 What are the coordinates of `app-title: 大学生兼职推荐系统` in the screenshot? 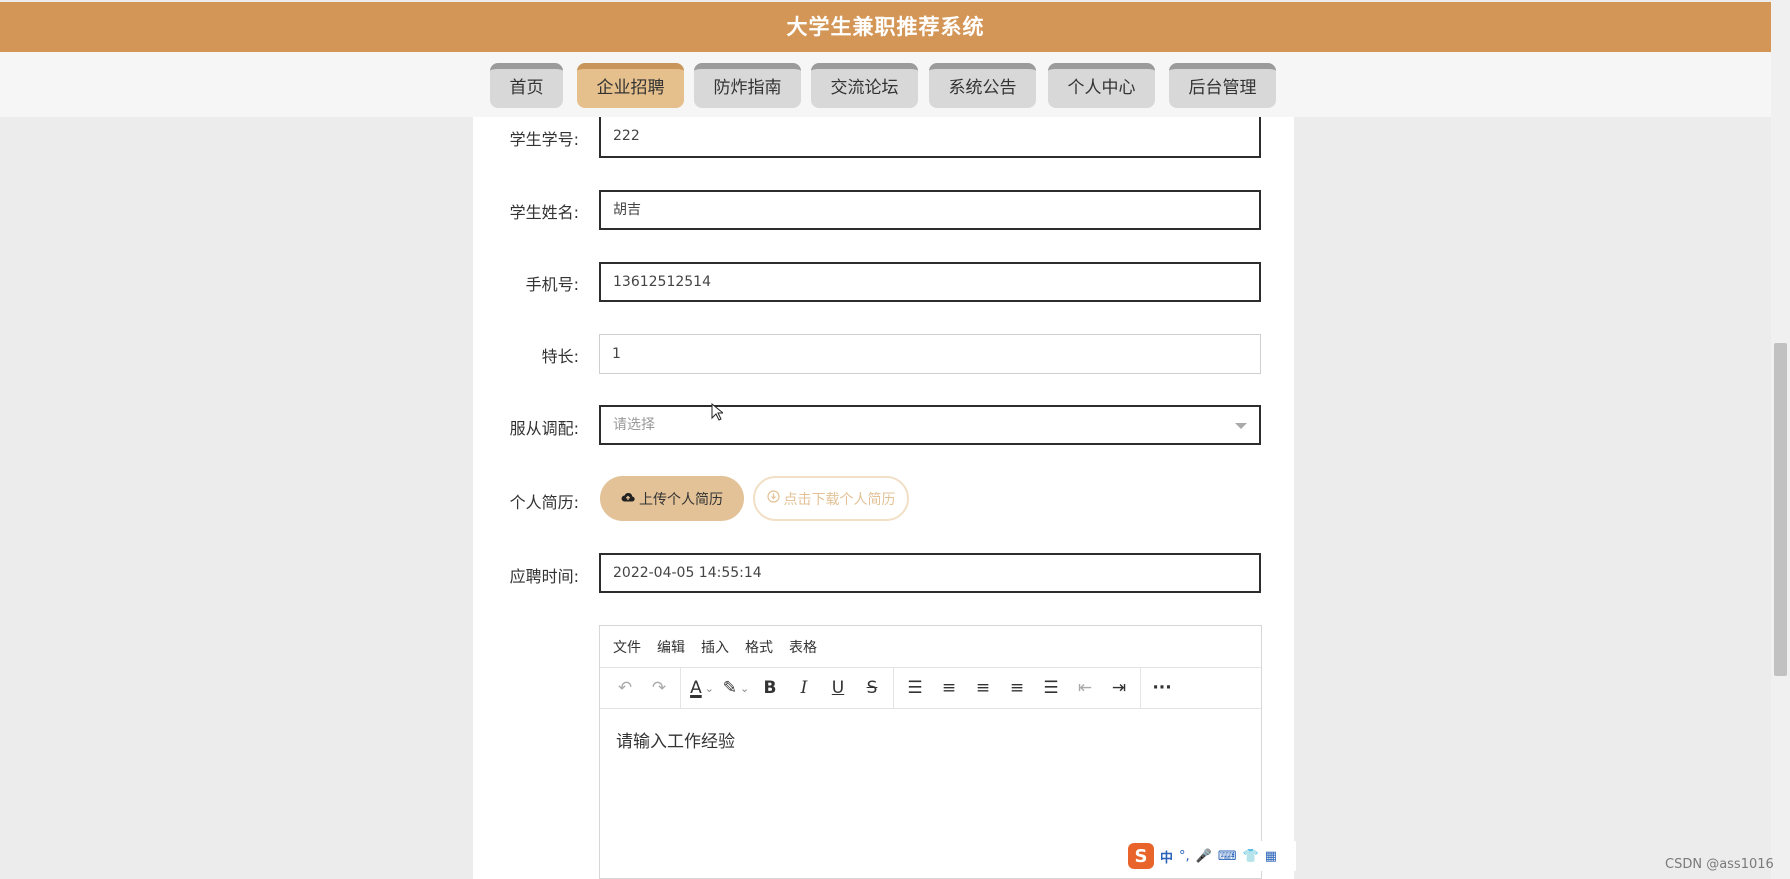 It's located at (885, 27).